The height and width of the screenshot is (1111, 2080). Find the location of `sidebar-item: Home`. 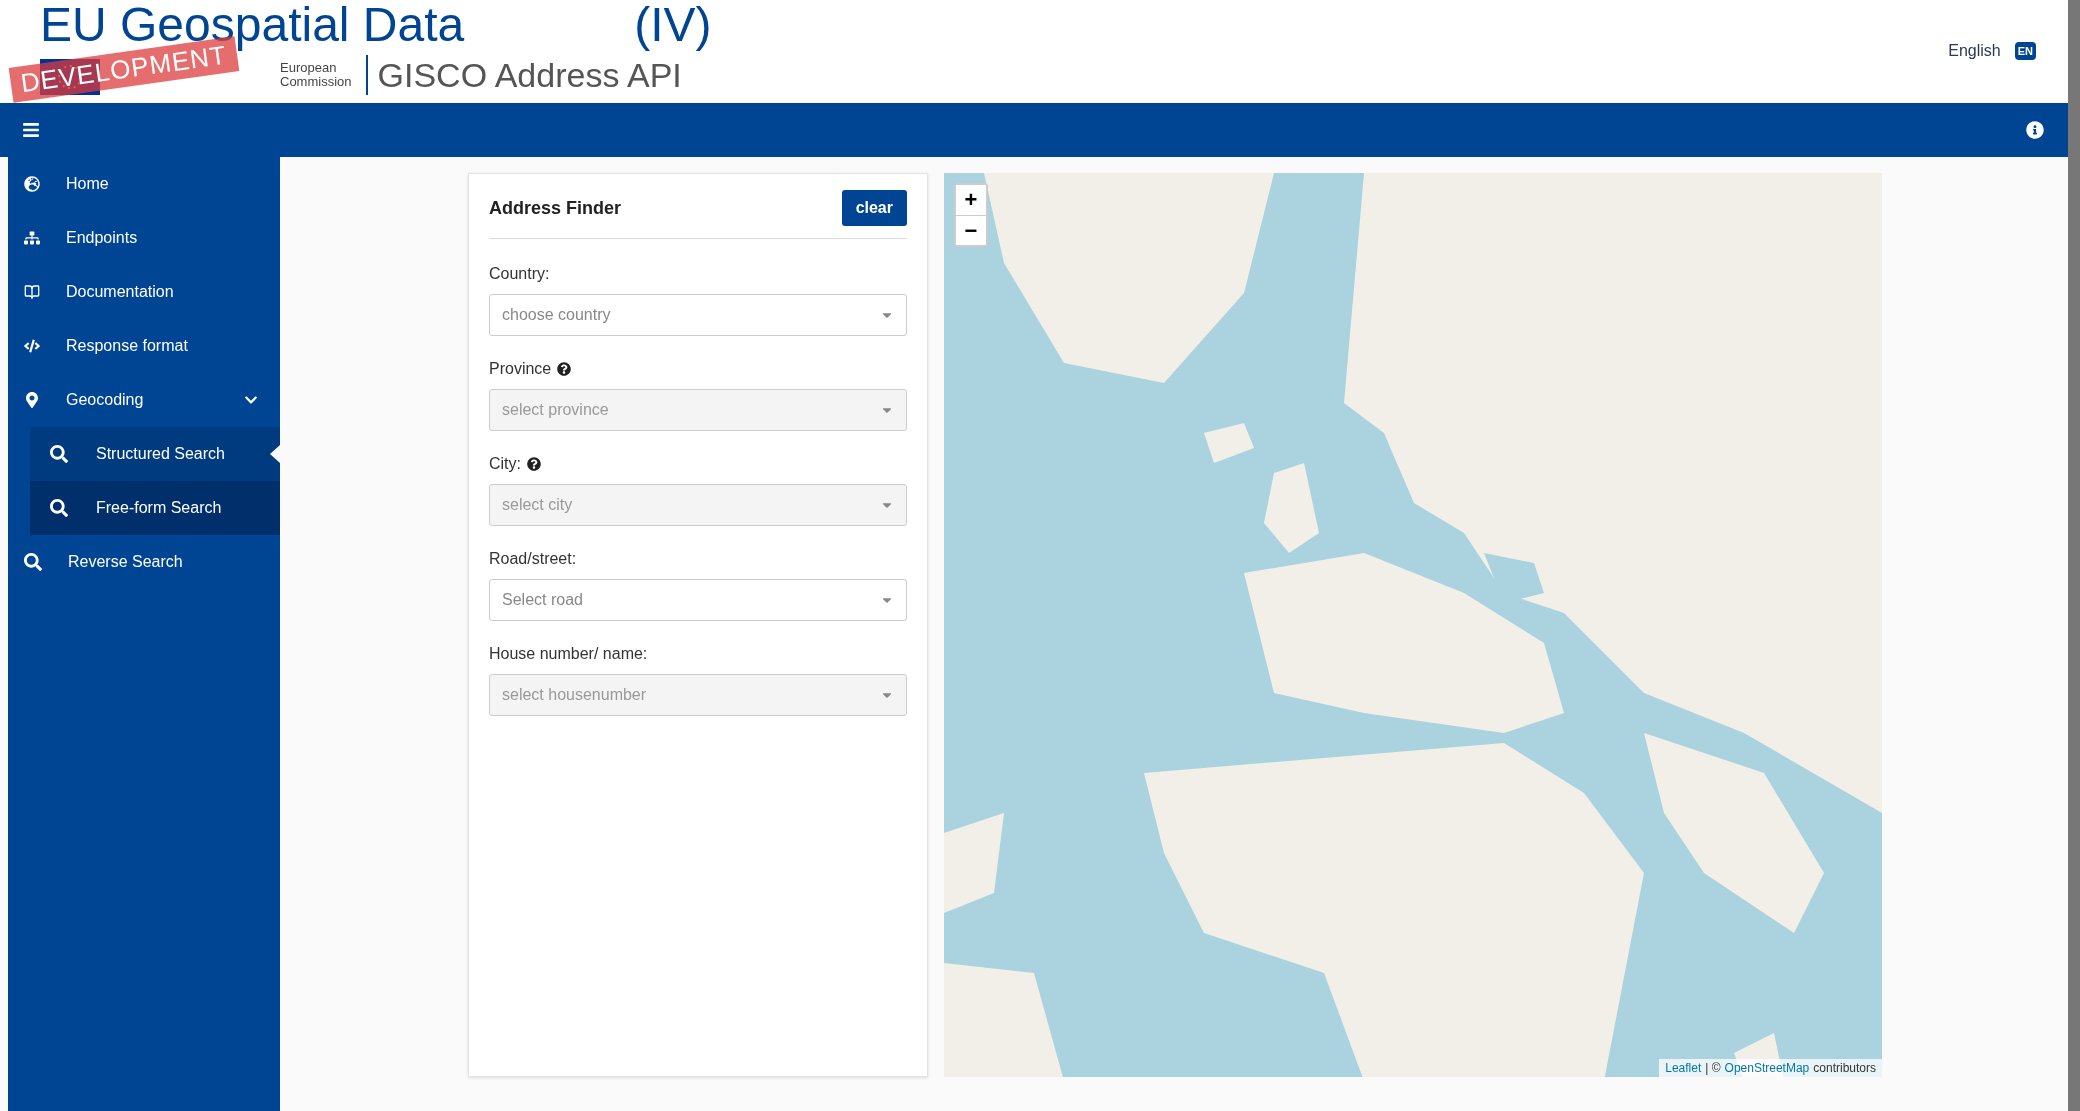

sidebar-item: Home is located at coordinates (144, 184).